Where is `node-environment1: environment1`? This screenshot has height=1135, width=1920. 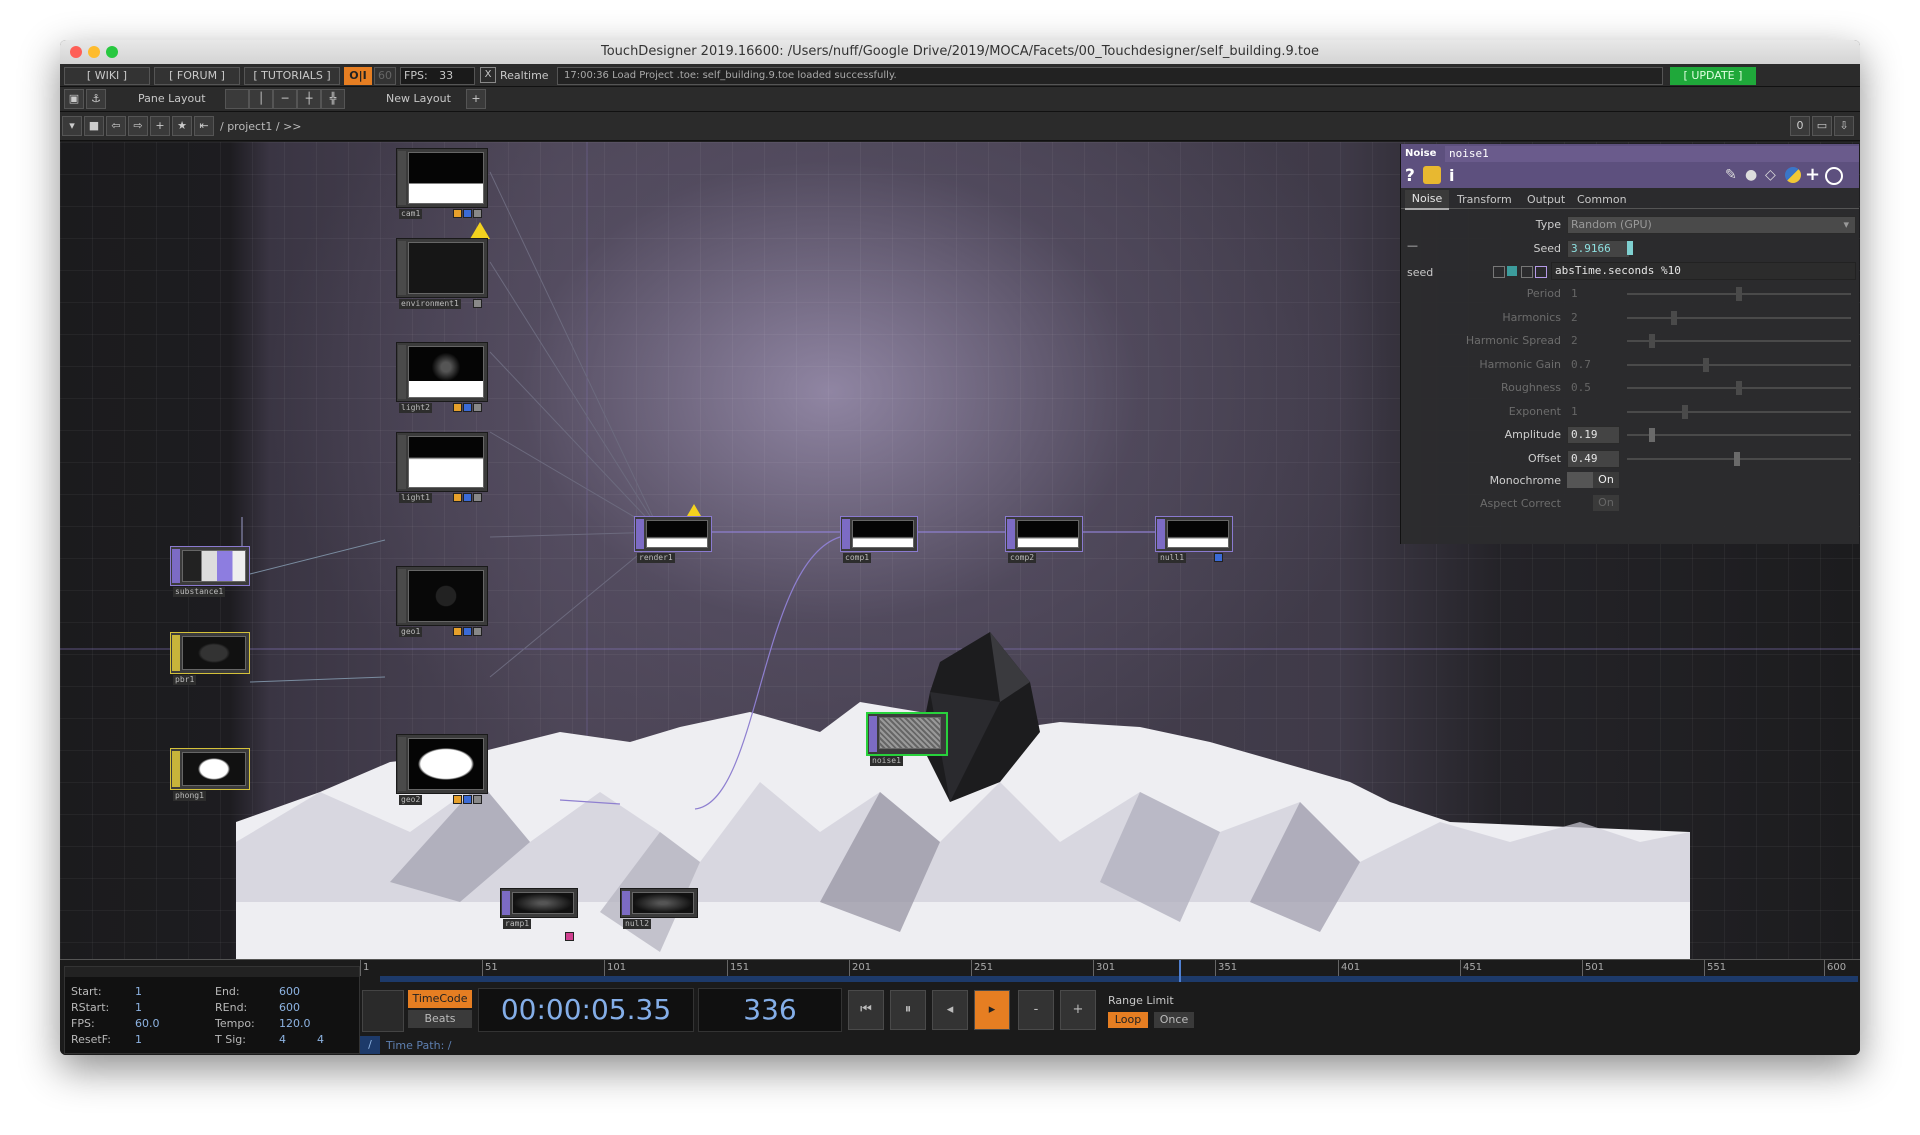
node-environment1: environment1 is located at coordinates (442, 273).